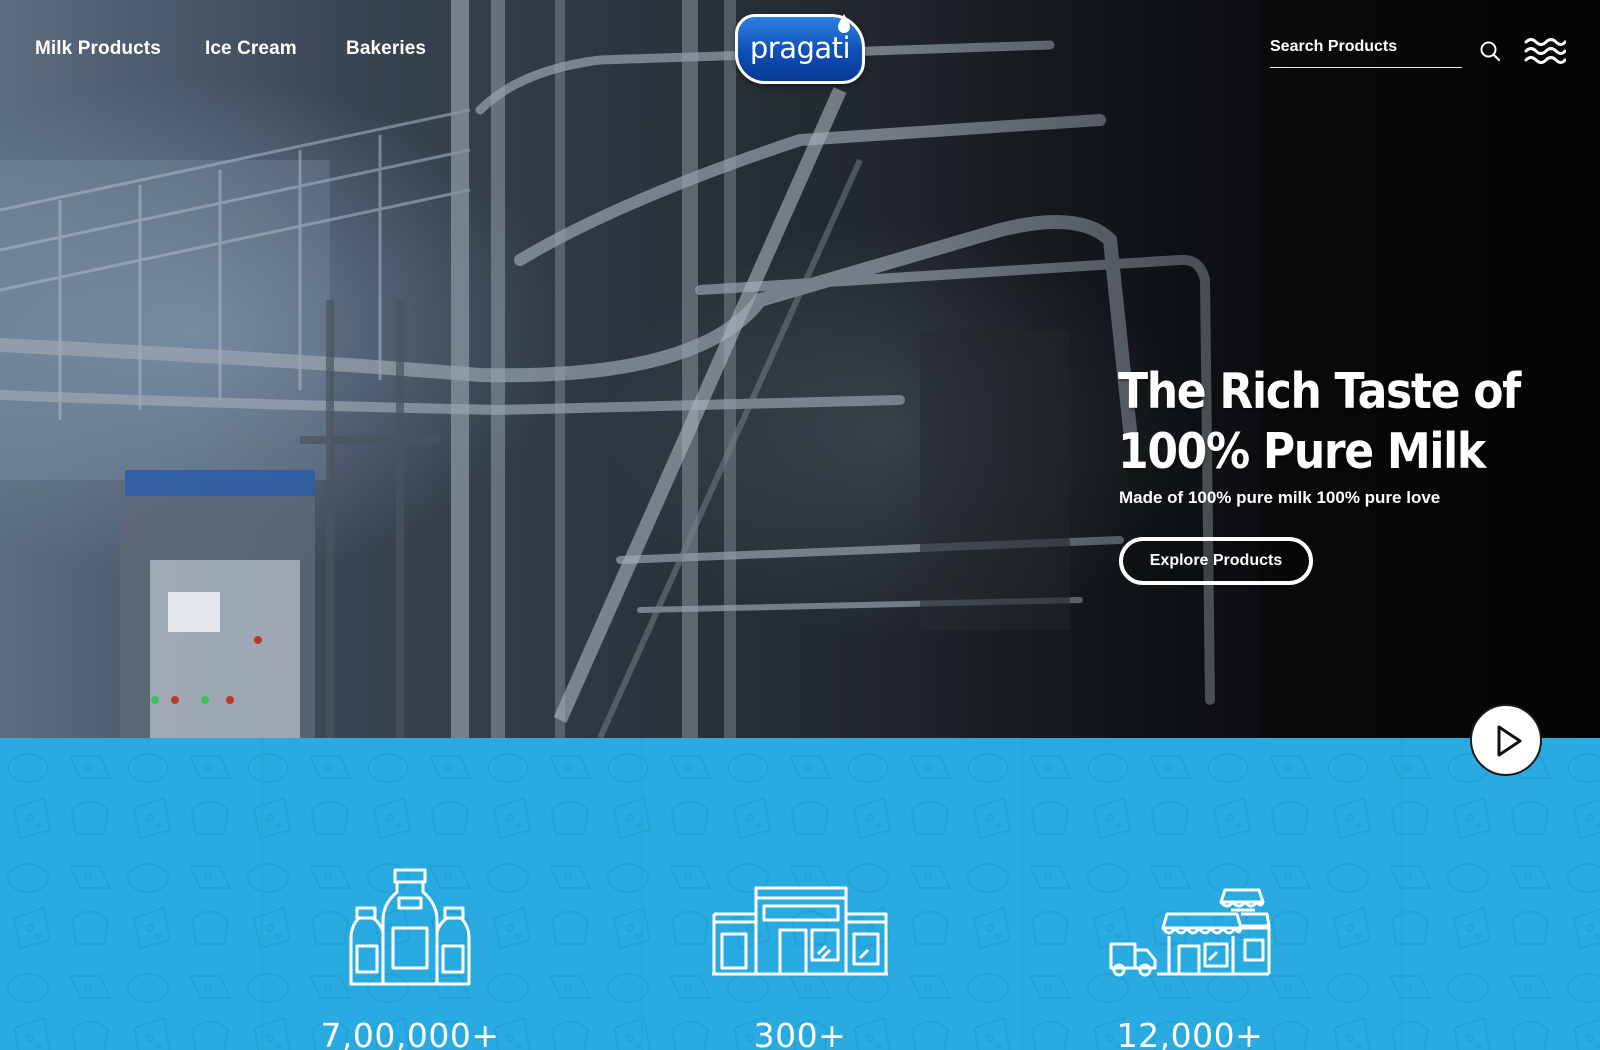 The height and width of the screenshot is (1050, 1600). Describe the element at coordinates (1302, 451) in the screenshot. I see `hero-headline-line2: 100% Pure Milk` at that location.